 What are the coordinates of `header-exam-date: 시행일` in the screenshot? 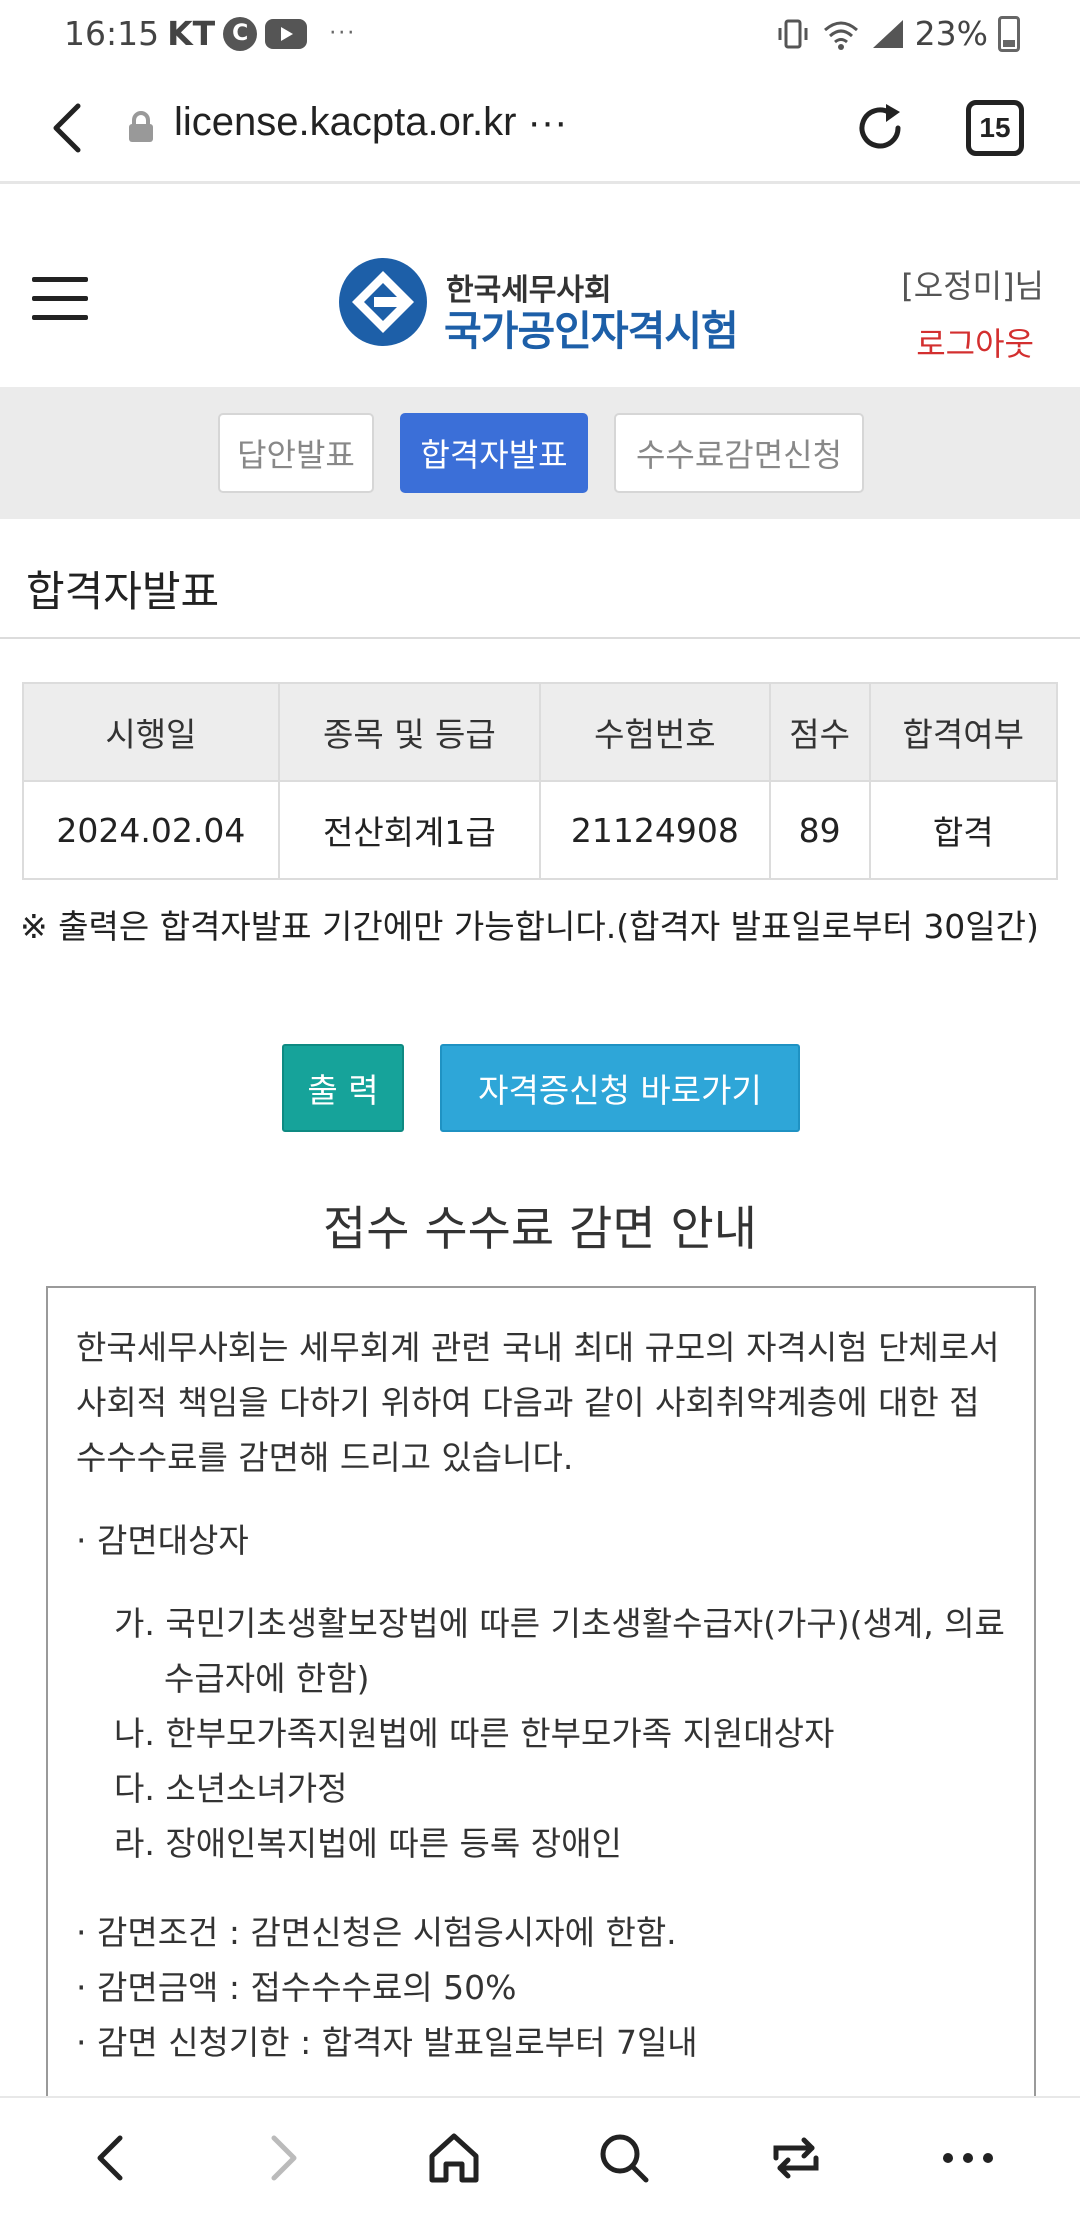 It's located at (151, 732).